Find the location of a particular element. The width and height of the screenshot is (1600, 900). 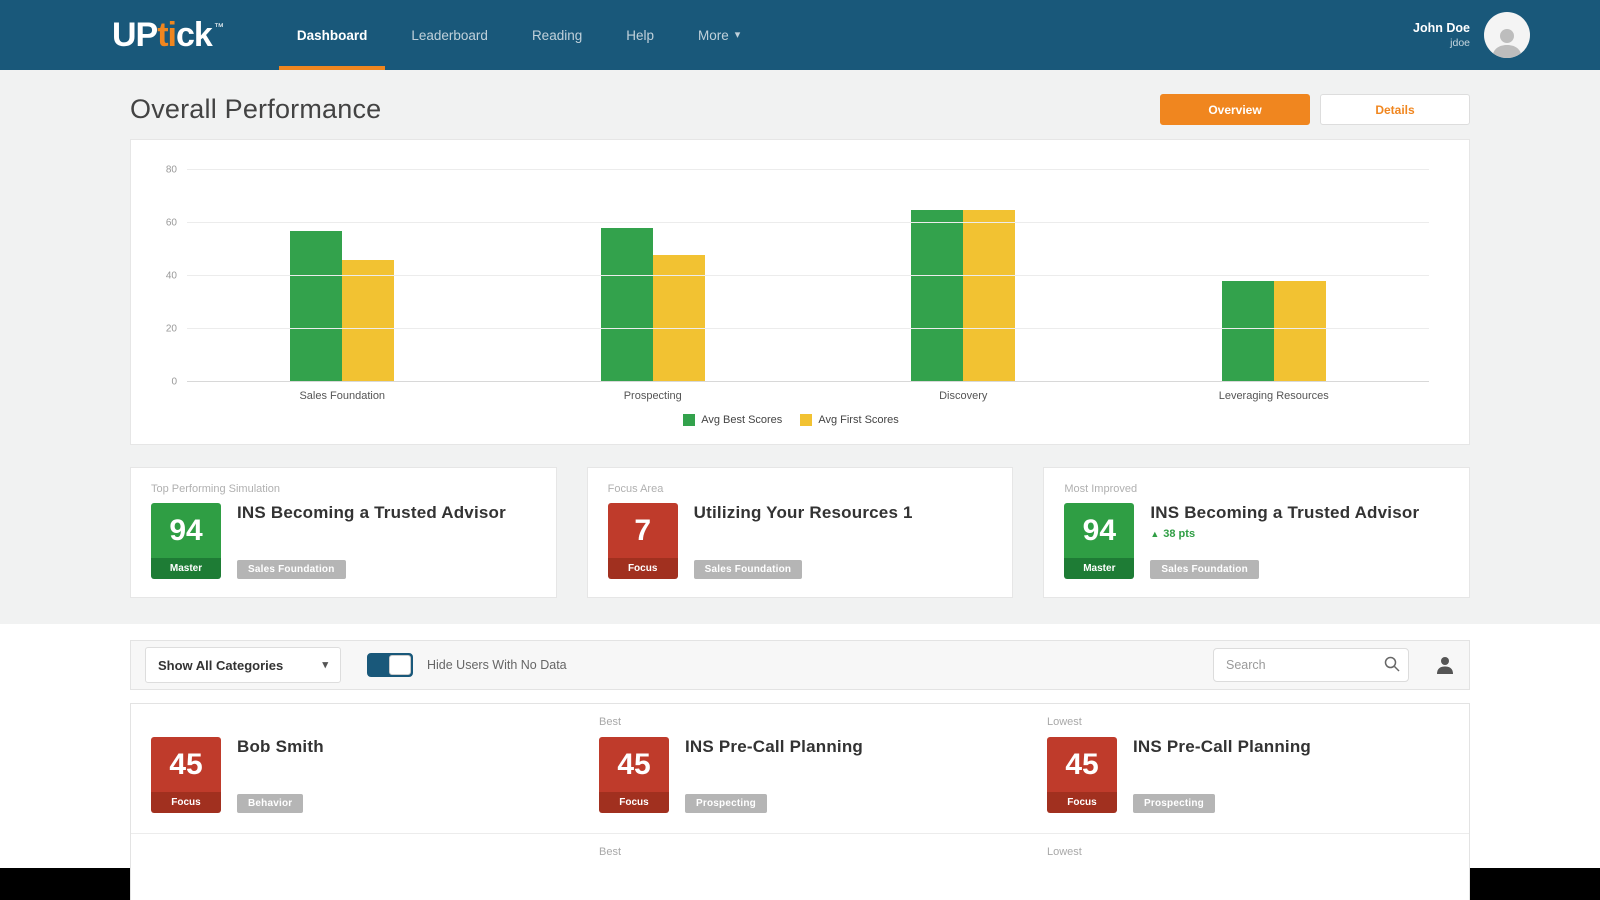

nav-label: Leaderboard is located at coordinates (449, 35).